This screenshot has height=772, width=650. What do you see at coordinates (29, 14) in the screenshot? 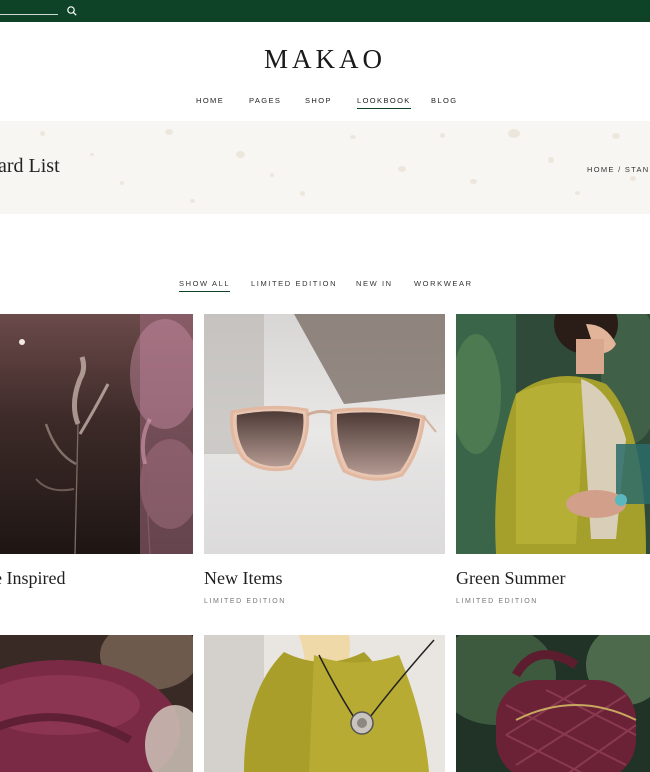
I see `search-input` at bounding box center [29, 14].